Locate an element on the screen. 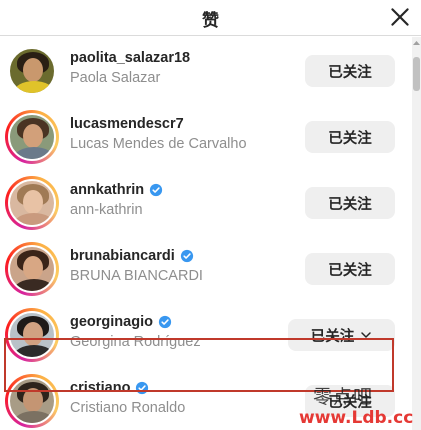 The image size is (421, 430). dialog-header: 赞 is located at coordinates (210, 18).